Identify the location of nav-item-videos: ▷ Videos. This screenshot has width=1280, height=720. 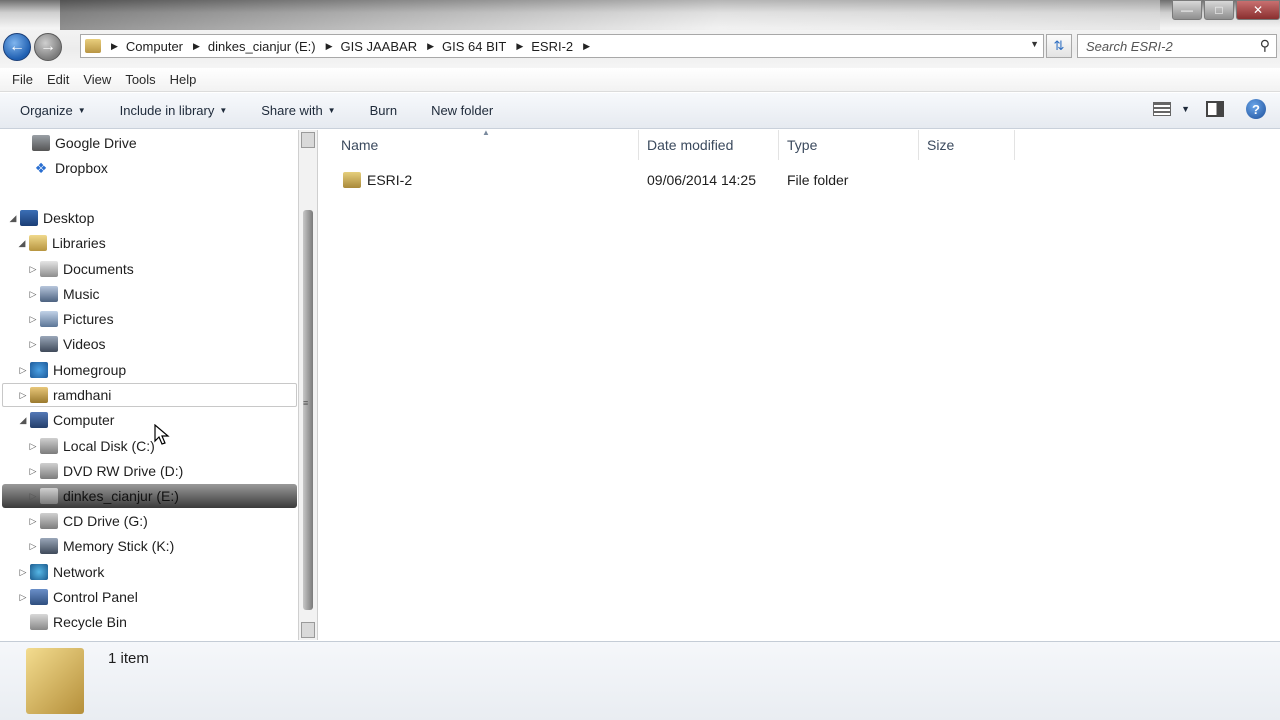
(67, 344).